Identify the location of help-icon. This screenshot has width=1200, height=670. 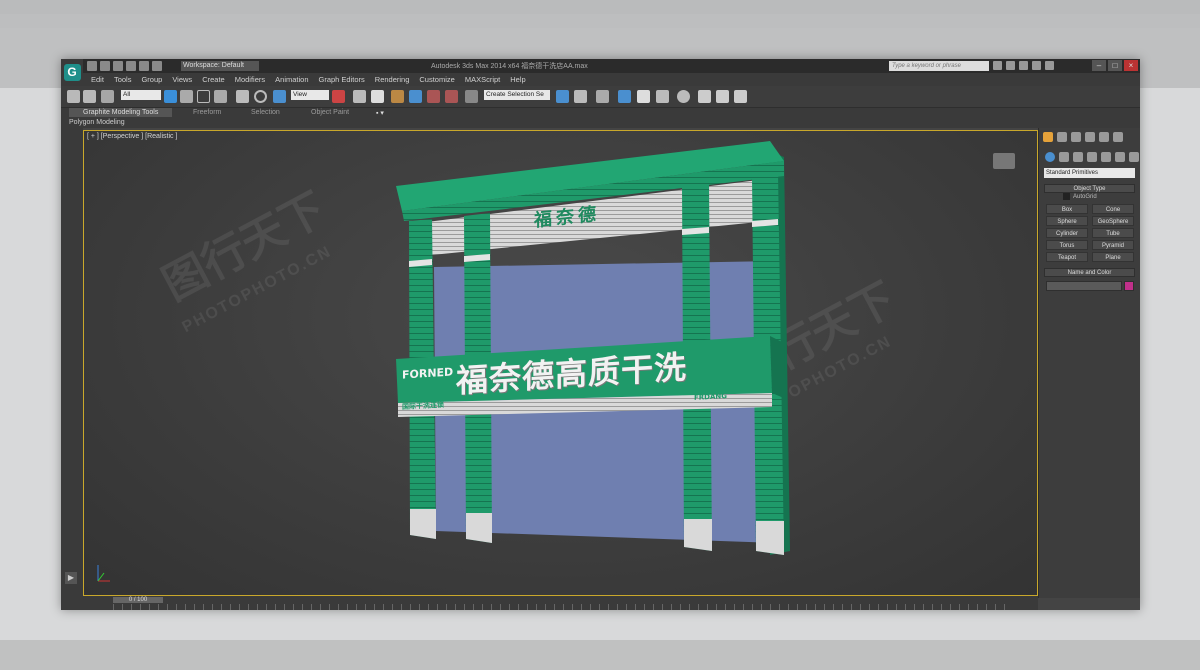
(1049, 65).